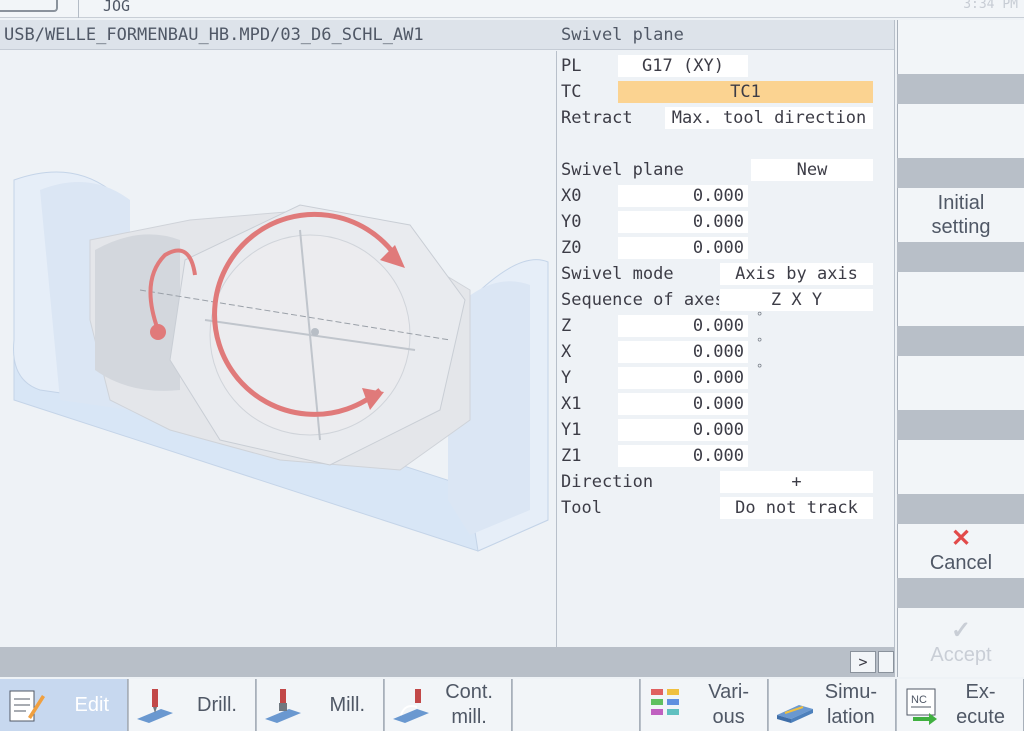 This screenshot has width=1024, height=731. I want to click on label-x0: X0, so click(571, 196).